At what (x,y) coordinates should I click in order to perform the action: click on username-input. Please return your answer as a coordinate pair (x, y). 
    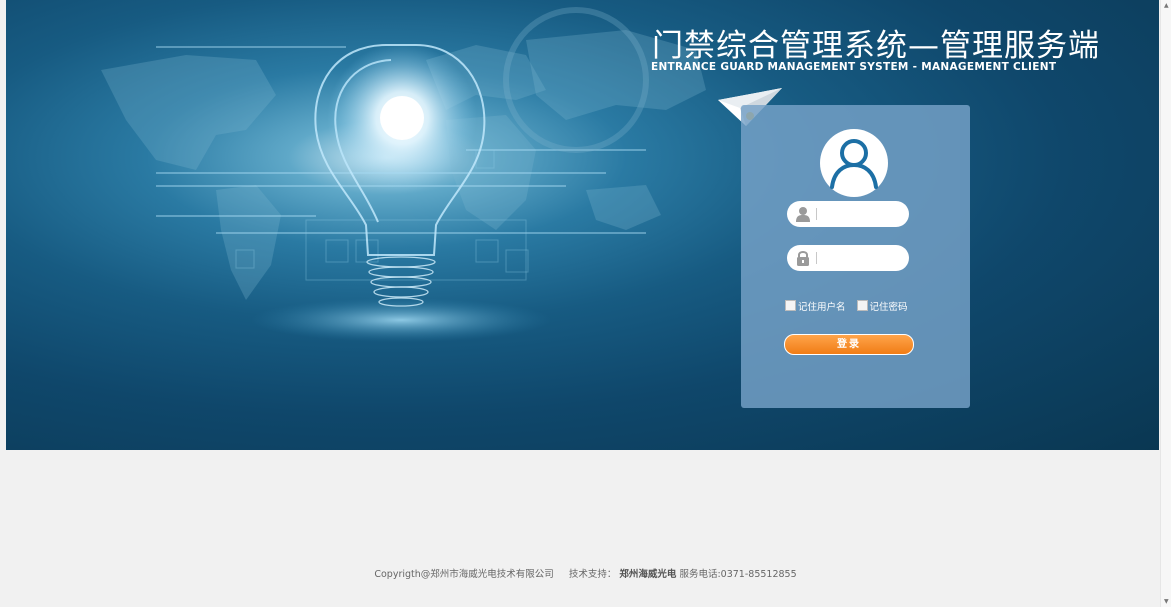
    Looking at the image, I should click on (860, 214).